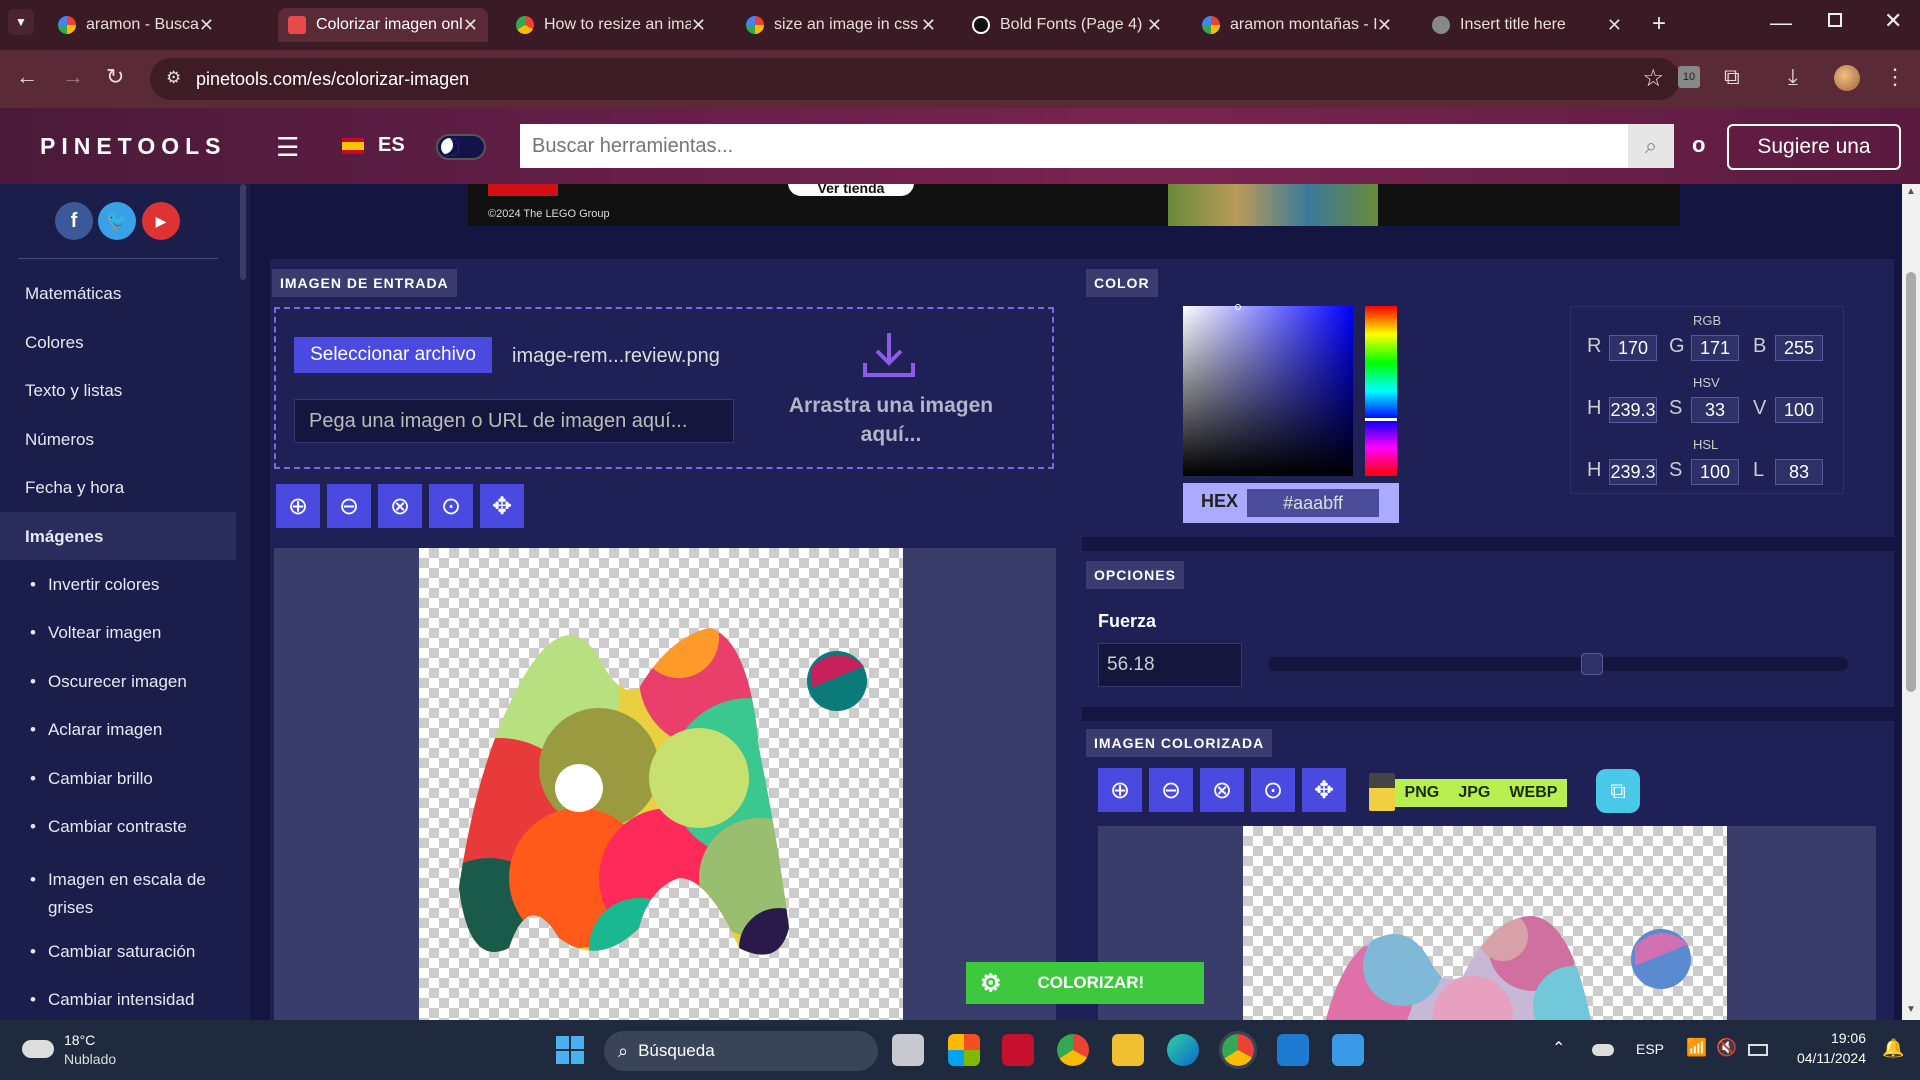  I want to click on scroll-thumb, so click(1911, 482).